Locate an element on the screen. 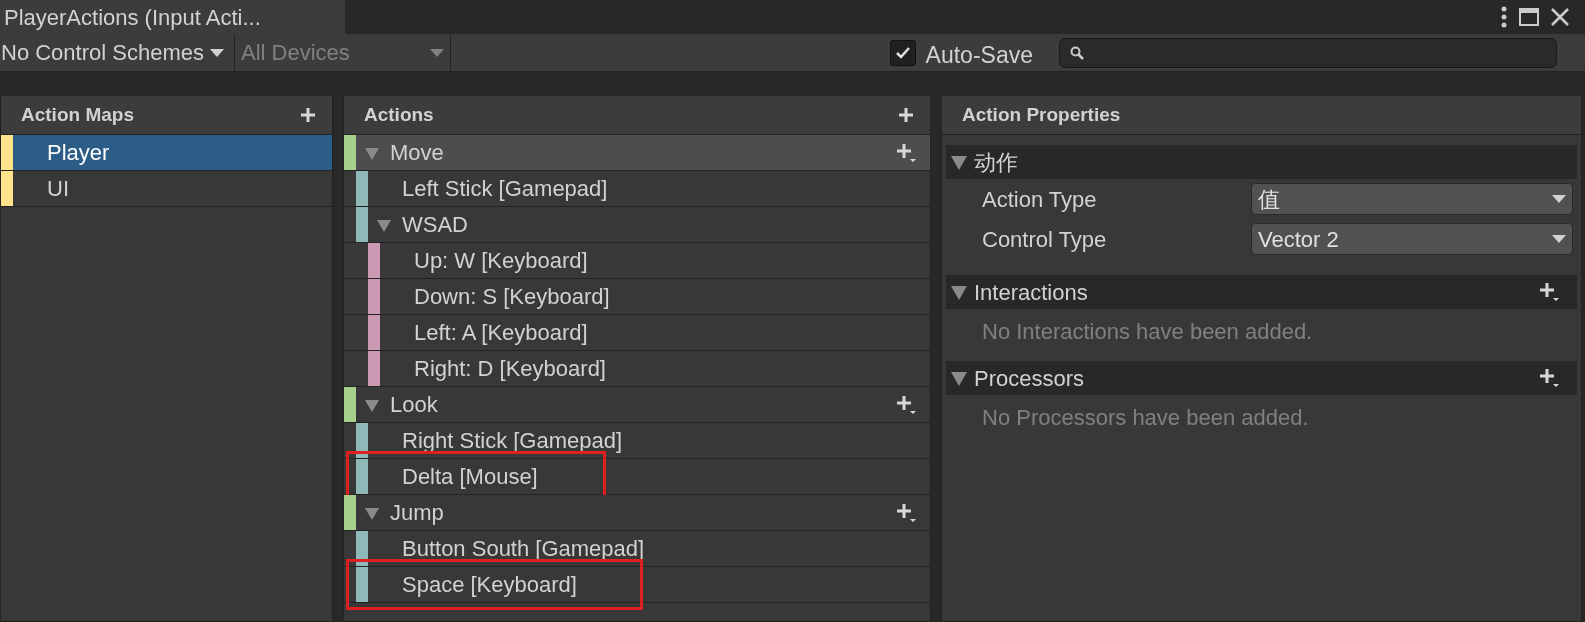 The height and width of the screenshot is (622, 1585). binding-label: Down: S [Keyboard] is located at coordinates (512, 297).